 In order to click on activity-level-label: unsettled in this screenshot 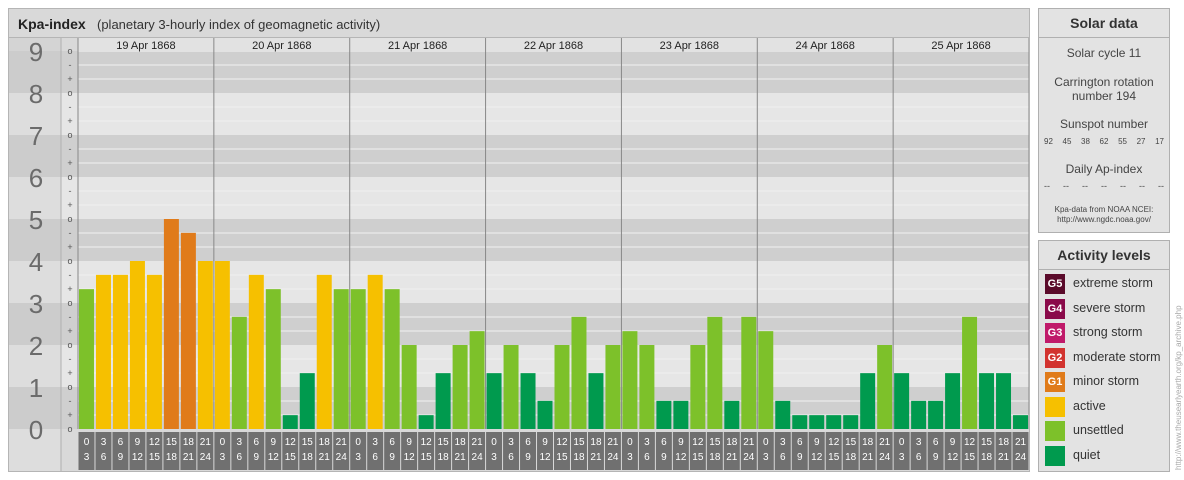, I will do `click(1098, 430)`.